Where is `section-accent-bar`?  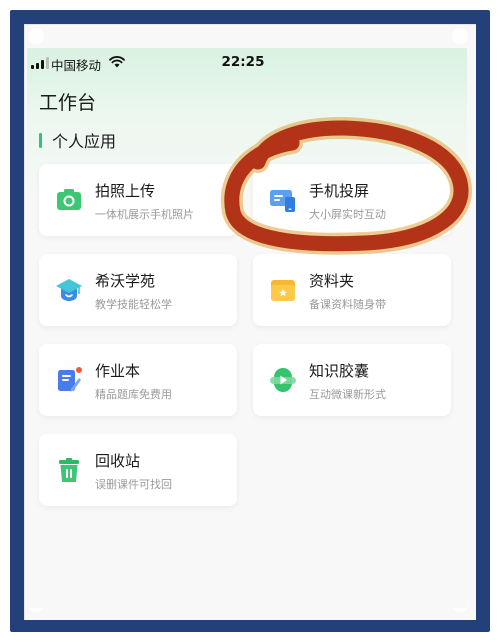 section-accent-bar is located at coordinates (40, 140).